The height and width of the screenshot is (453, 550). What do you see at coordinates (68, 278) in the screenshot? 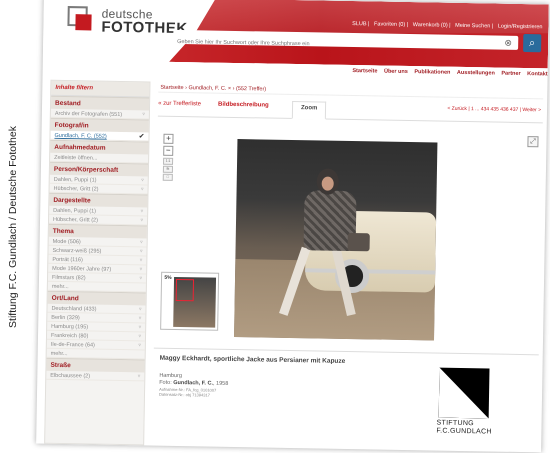
I see `filter-item-label: Filmstars (82)` at bounding box center [68, 278].